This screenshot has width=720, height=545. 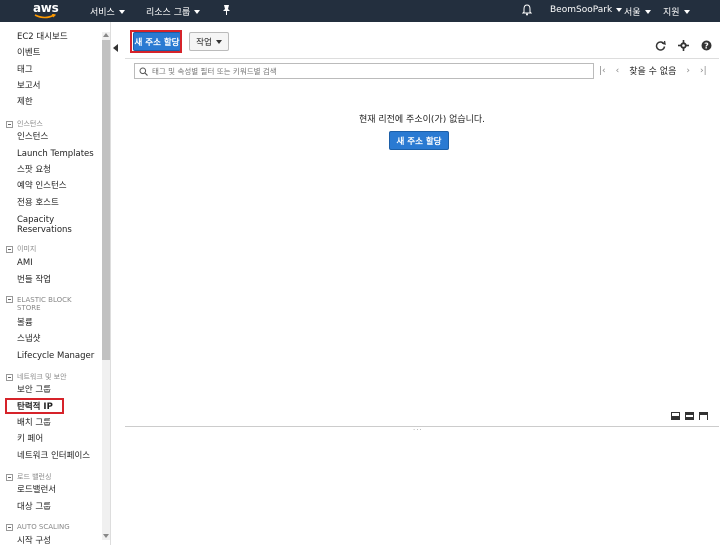 What do you see at coordinates (38, 203) in the screenshot?
I see `sidebar-item-dedicated-hosts: 전용 호스트` at bounding box center [38, 203].